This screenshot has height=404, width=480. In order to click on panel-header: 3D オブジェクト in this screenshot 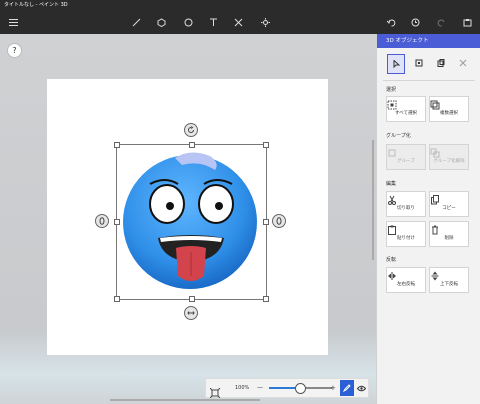, I will do `click(428, 41)`.